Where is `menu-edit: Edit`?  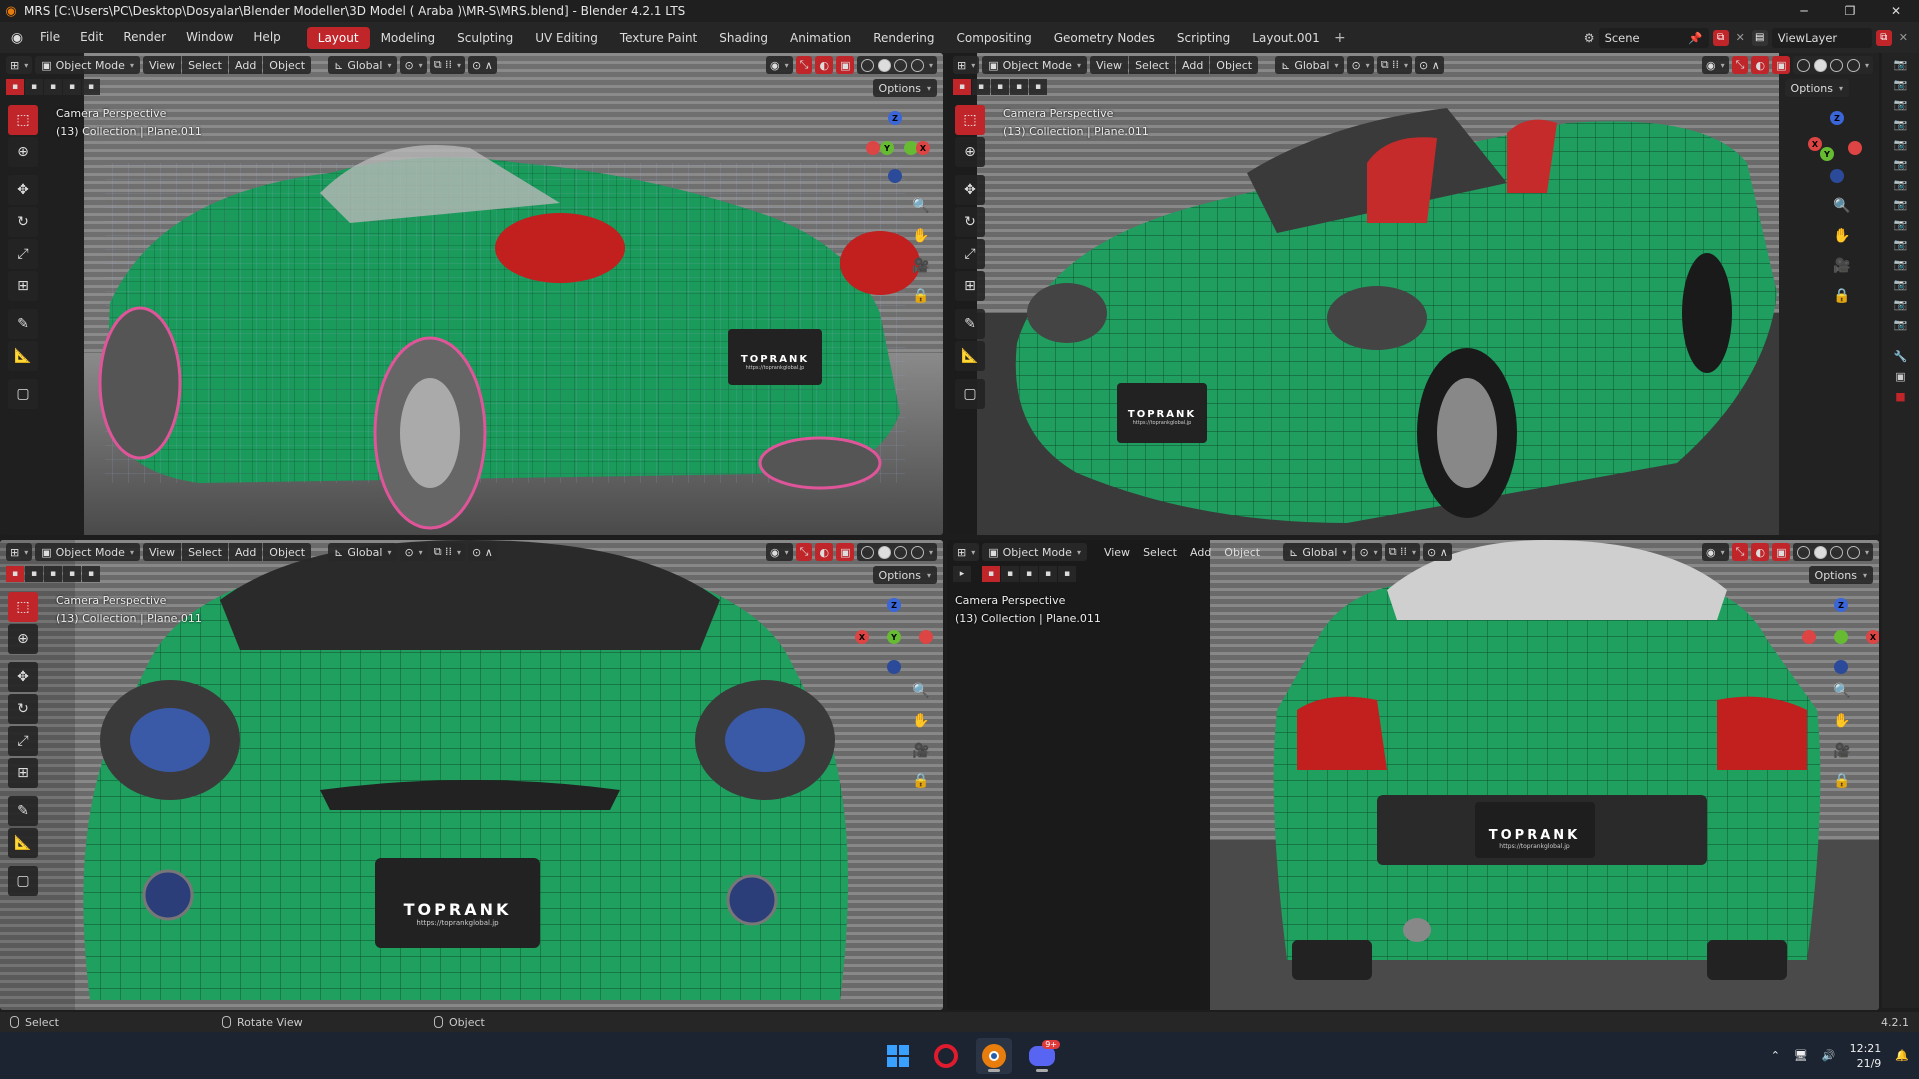 menu-edit: Edit is located at coordinates (91, 37).